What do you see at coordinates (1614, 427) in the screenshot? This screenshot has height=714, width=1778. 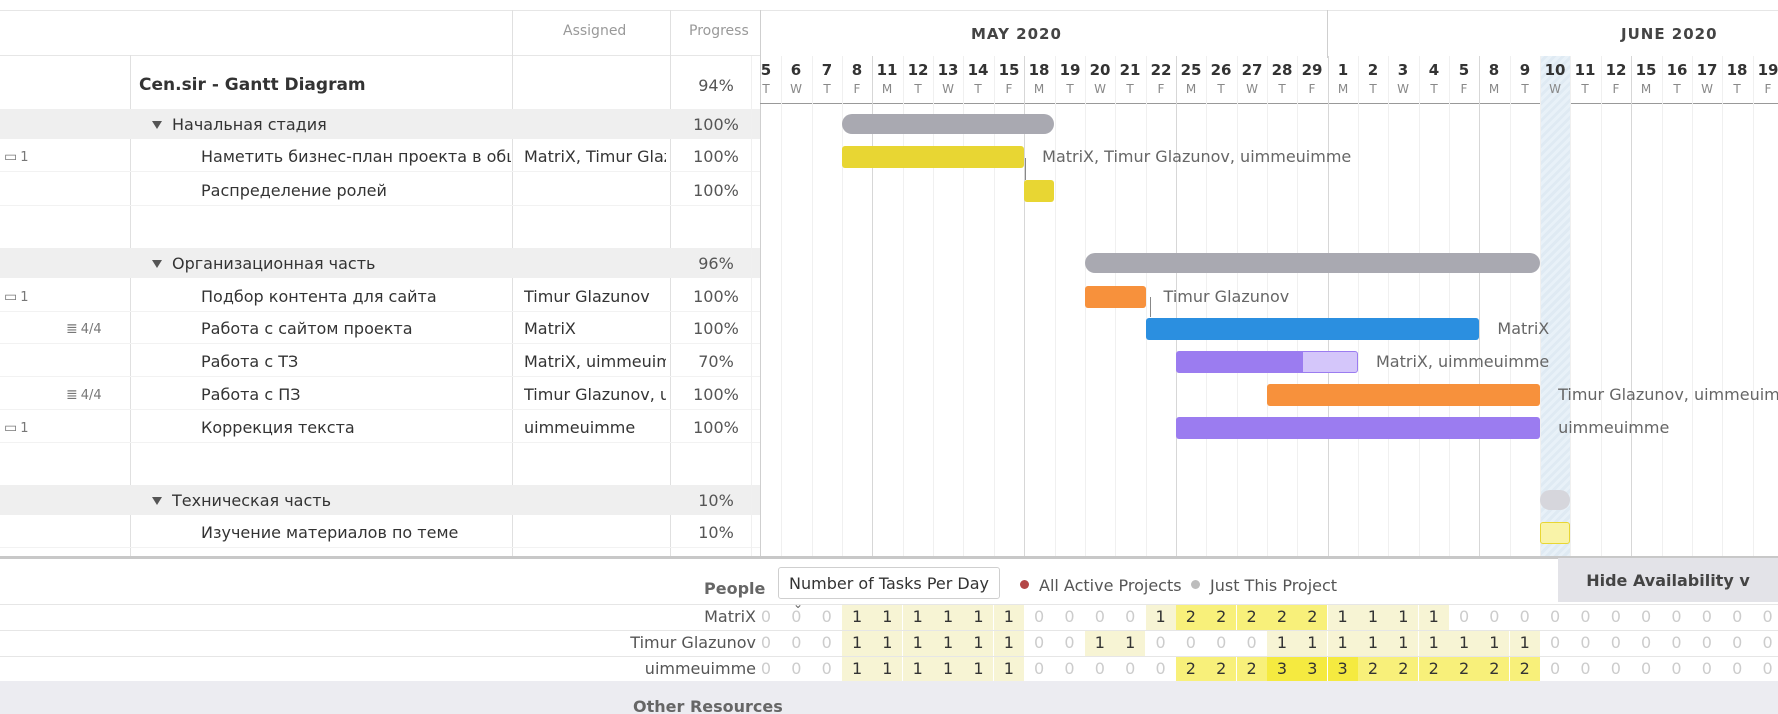 I see `task-bar-label: uimmeuimme` at bounding box center [1614, 427].